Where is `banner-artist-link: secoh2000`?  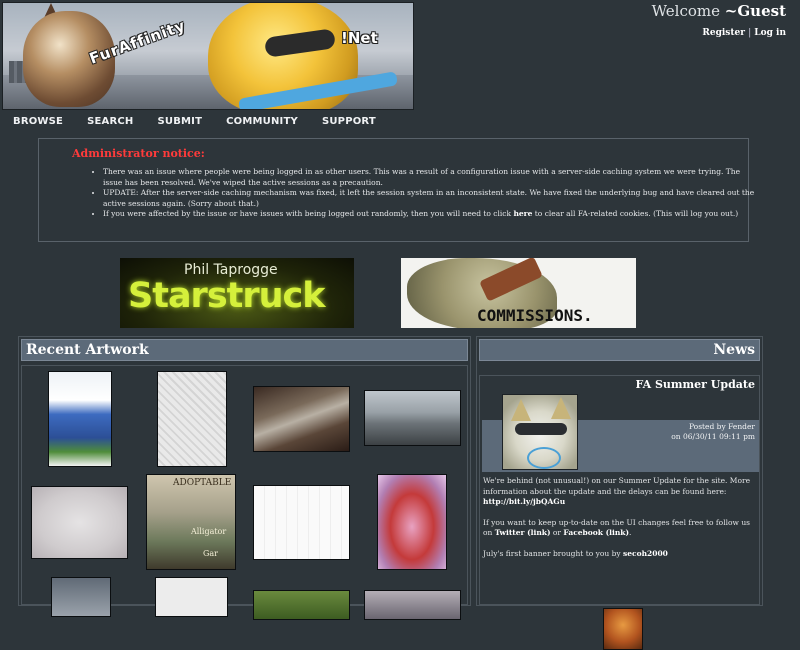
banner-artist-link: secoh2000 is located at coordinates (645, 553).